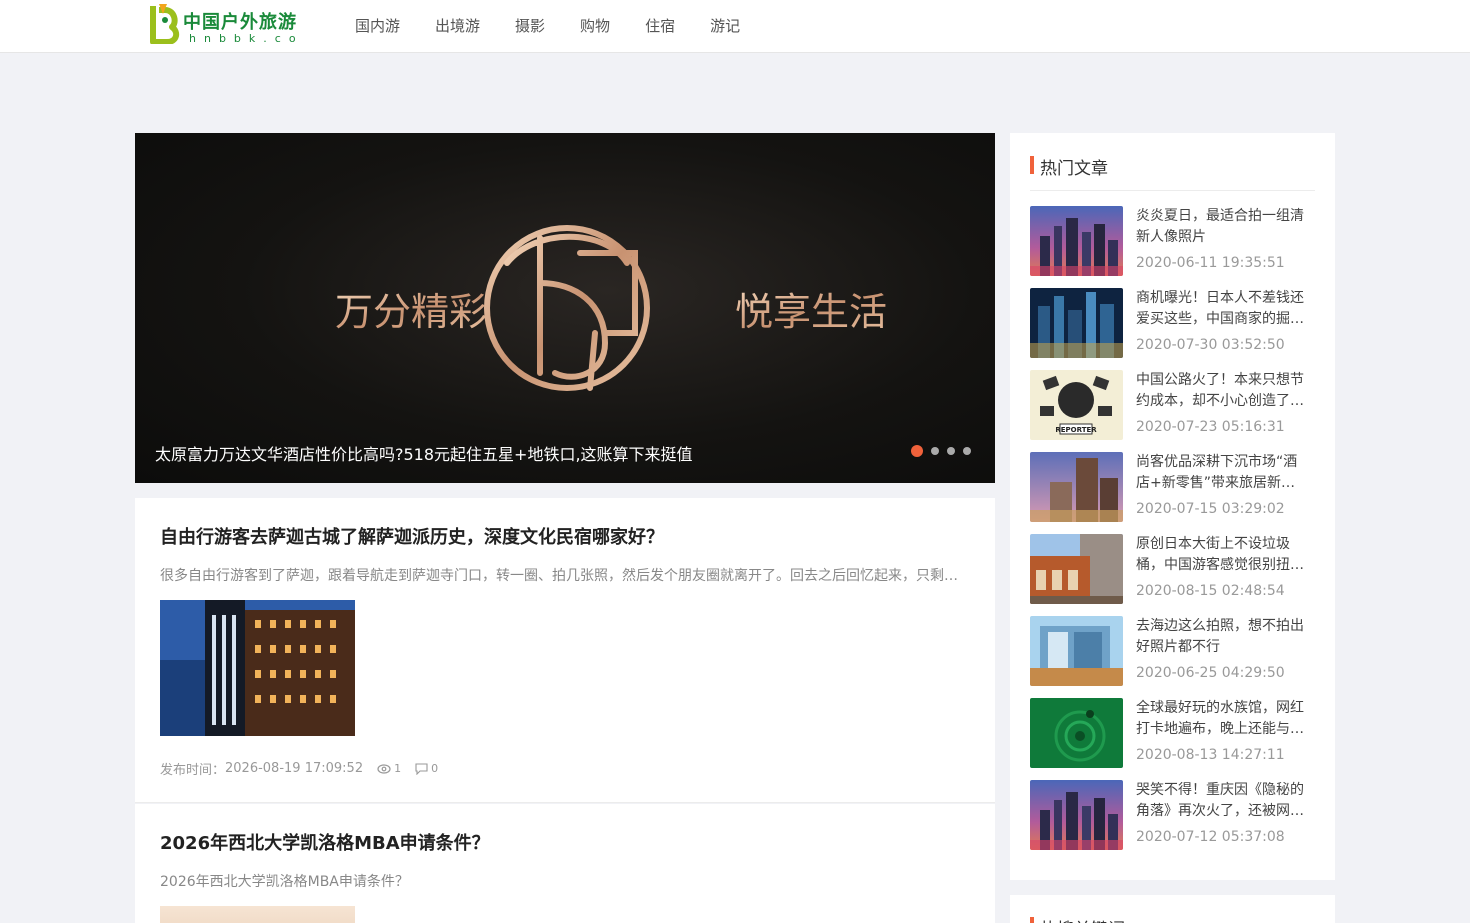  What do you see at coordinates (294, 768) in the screenshot?
I see `publish-time: 2026-08-19 17:09:52` at bounding box center [294, 768].